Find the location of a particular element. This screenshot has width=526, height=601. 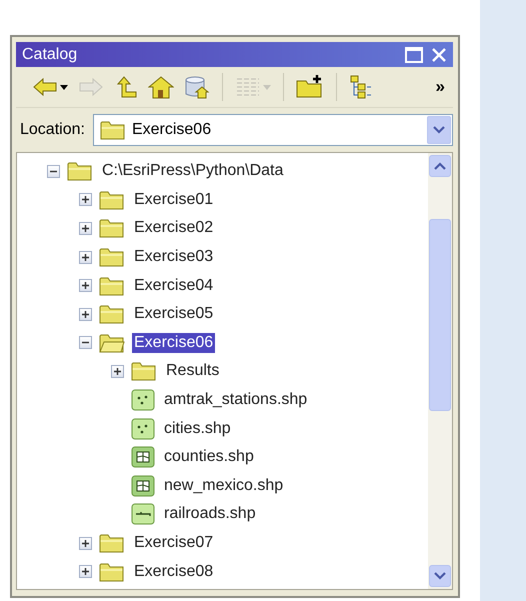

close-icon is located at coordinates (439, 54).